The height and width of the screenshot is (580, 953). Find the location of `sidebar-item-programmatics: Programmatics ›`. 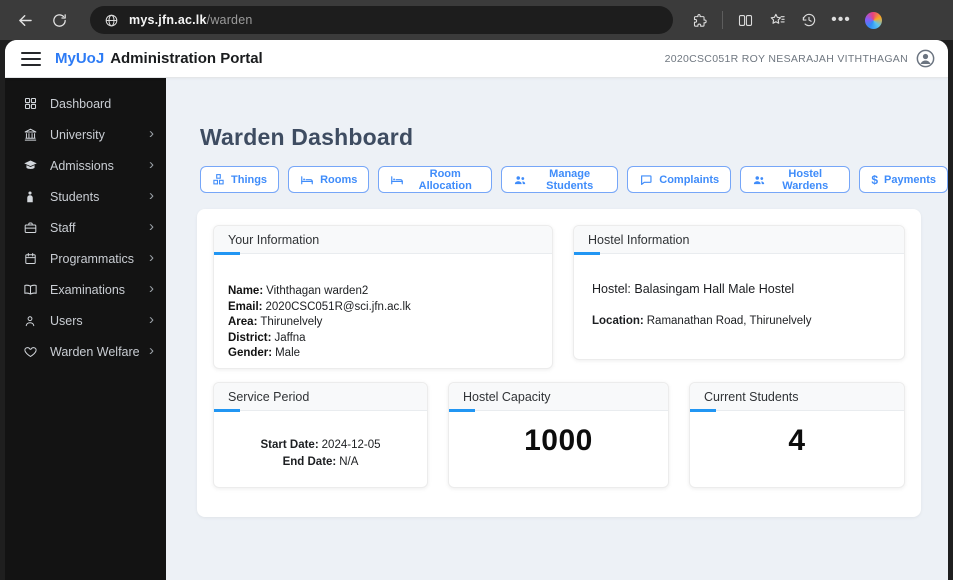

sidebar-item-programmatics: Programmatics › is located at coordinates (85, 258).